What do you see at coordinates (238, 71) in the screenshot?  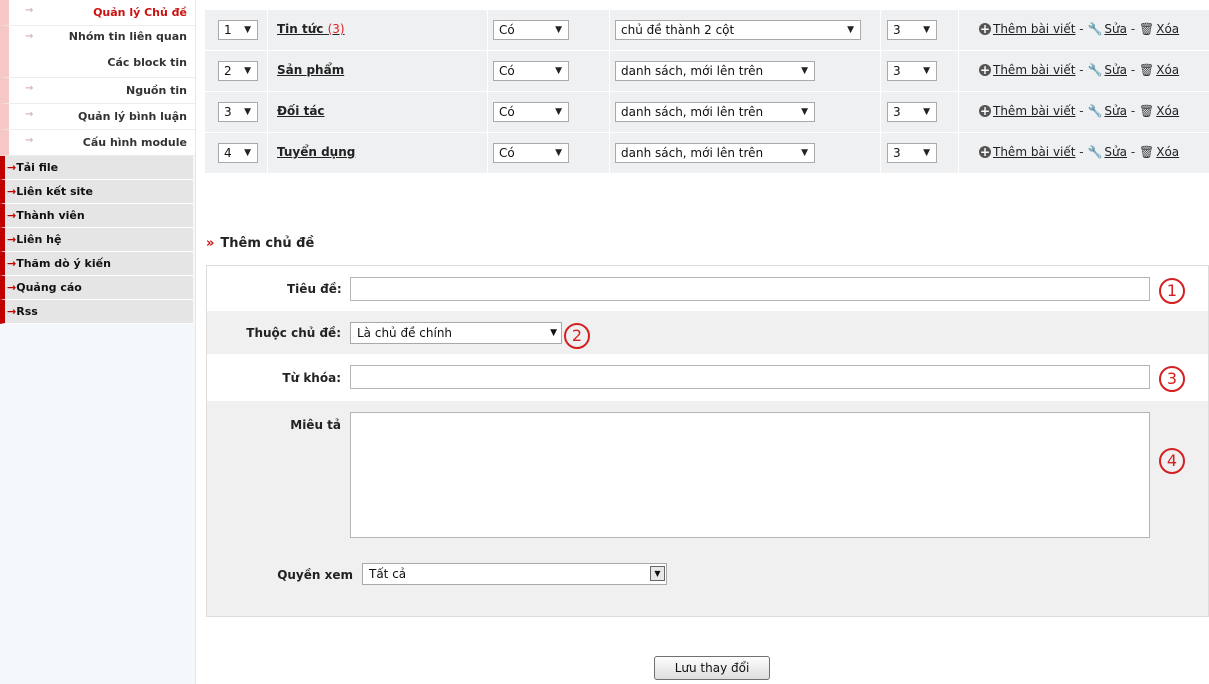 I see `order-select: 2 ▼` at bounding box center [238, 71].